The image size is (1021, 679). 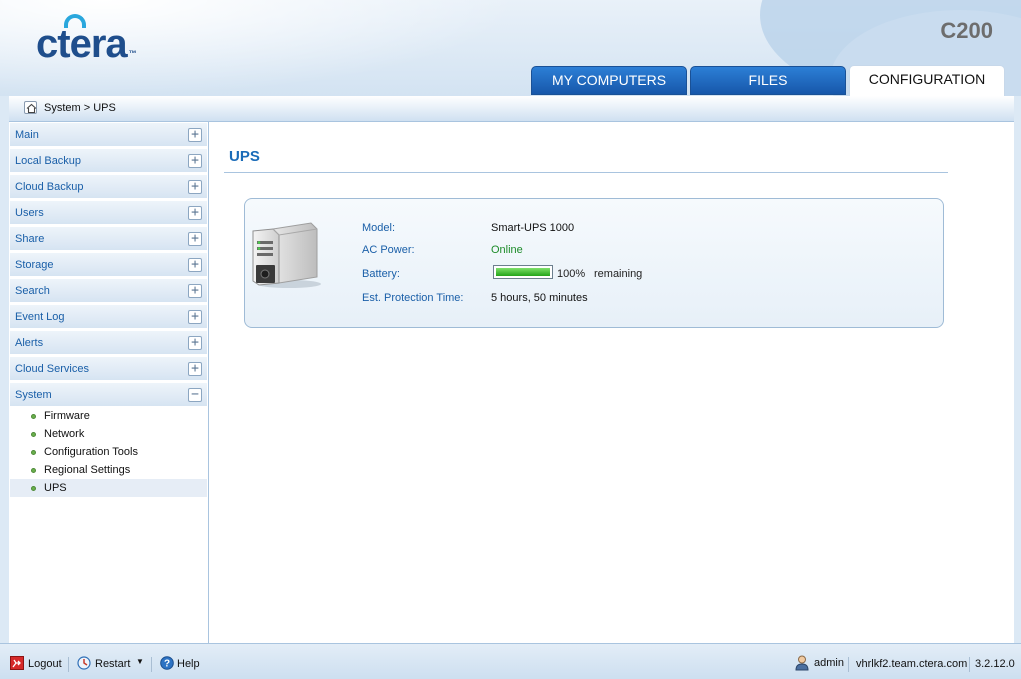 I want to click on battery-percent: 100%, so click(x=571, y=274).